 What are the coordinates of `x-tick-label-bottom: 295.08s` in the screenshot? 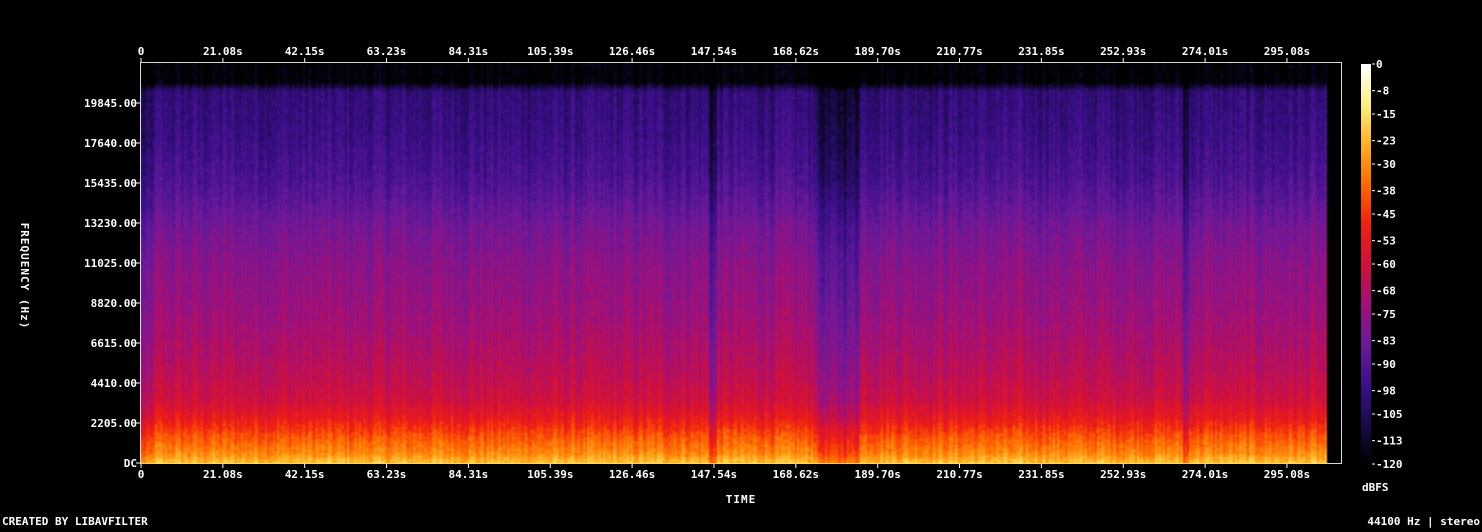 It's located at (1287, 474).